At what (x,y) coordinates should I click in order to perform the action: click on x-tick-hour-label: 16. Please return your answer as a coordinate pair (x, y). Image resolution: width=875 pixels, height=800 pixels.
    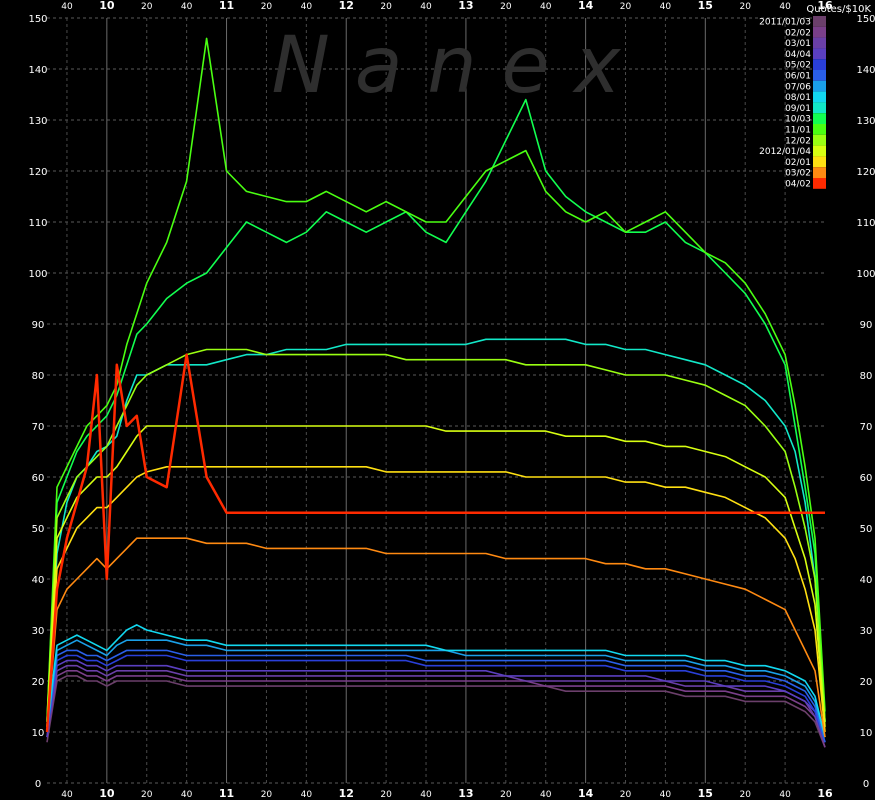
    Looking at the image, I should click on (825, 793).